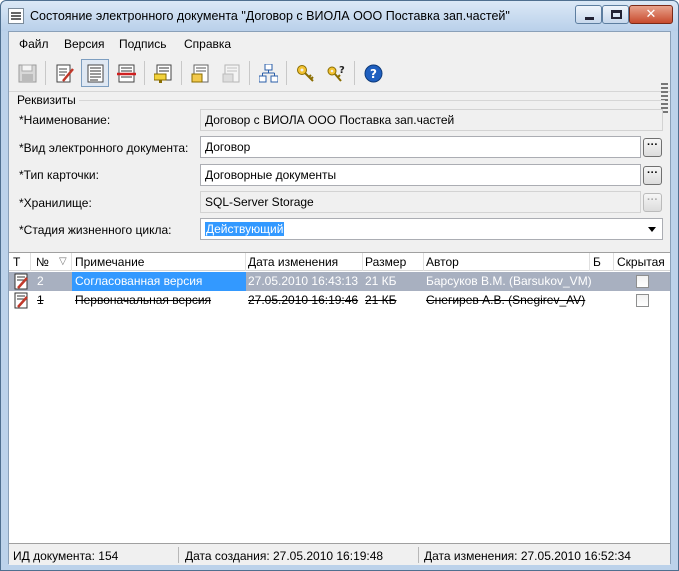 Image resolution: width=679 pixels, height=571 pixels. I want to click on close-button: ✕, so click(651, 14).